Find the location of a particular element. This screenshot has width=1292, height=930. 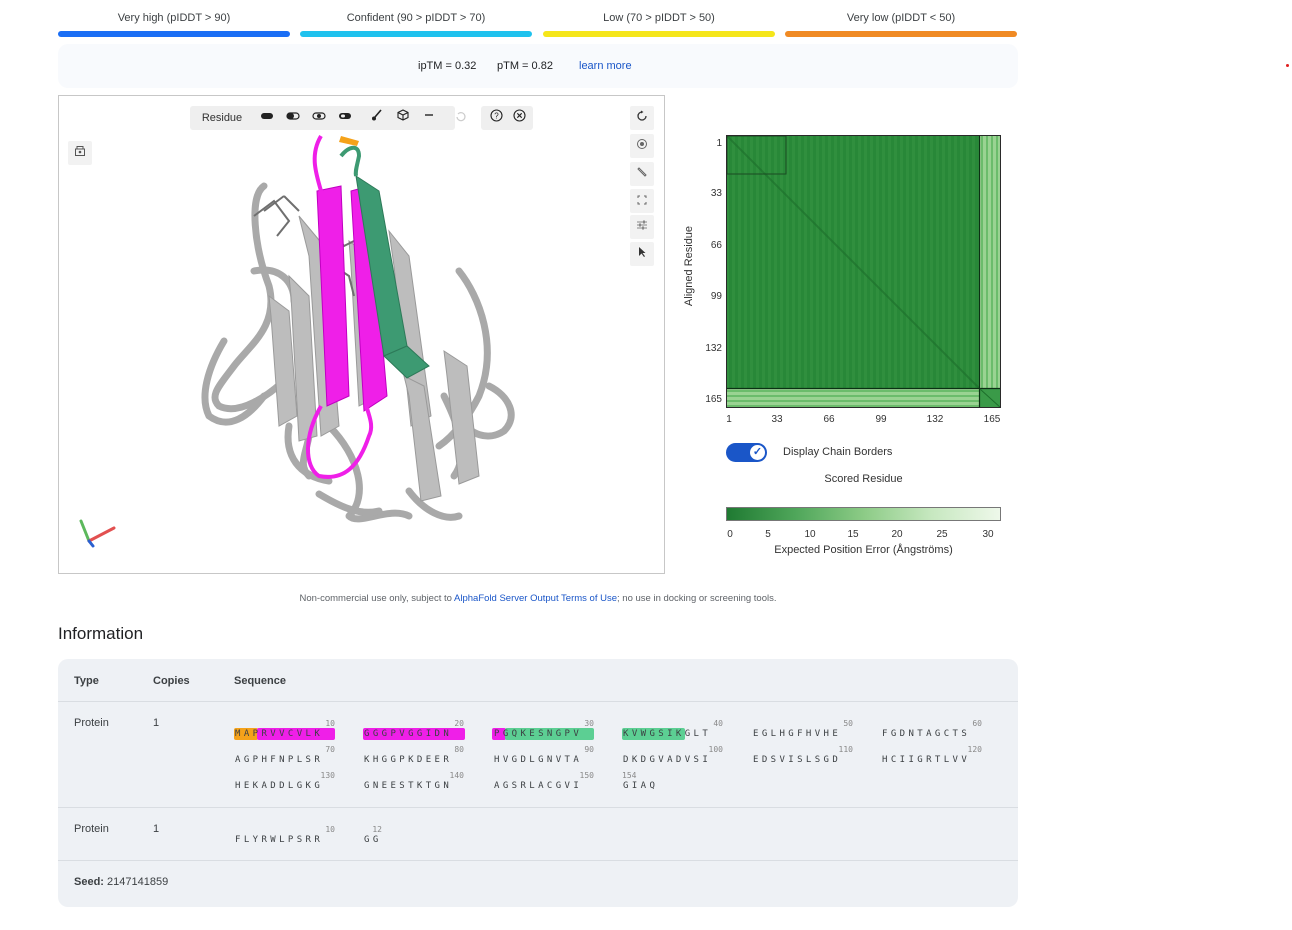

colorbar-tick: 10 is located at coordinates (810, 534).